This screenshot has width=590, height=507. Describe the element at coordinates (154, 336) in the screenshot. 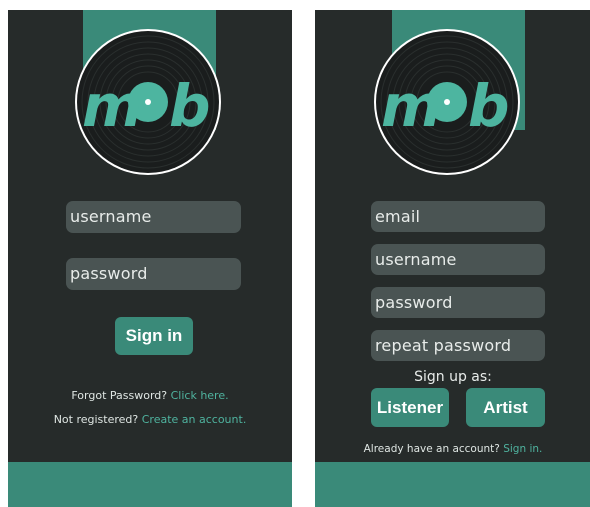

I see `sign-in-button: Sign in` at that location.